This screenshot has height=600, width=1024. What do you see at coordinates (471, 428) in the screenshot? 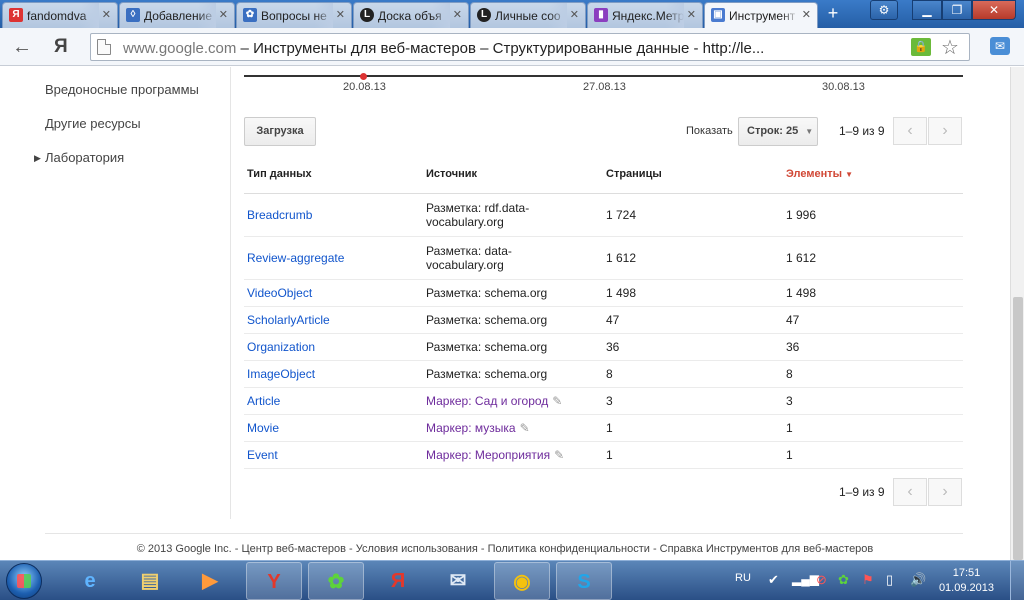
I see `marker-source-link: Маркер: музыка` at bounding box center [471, 428].